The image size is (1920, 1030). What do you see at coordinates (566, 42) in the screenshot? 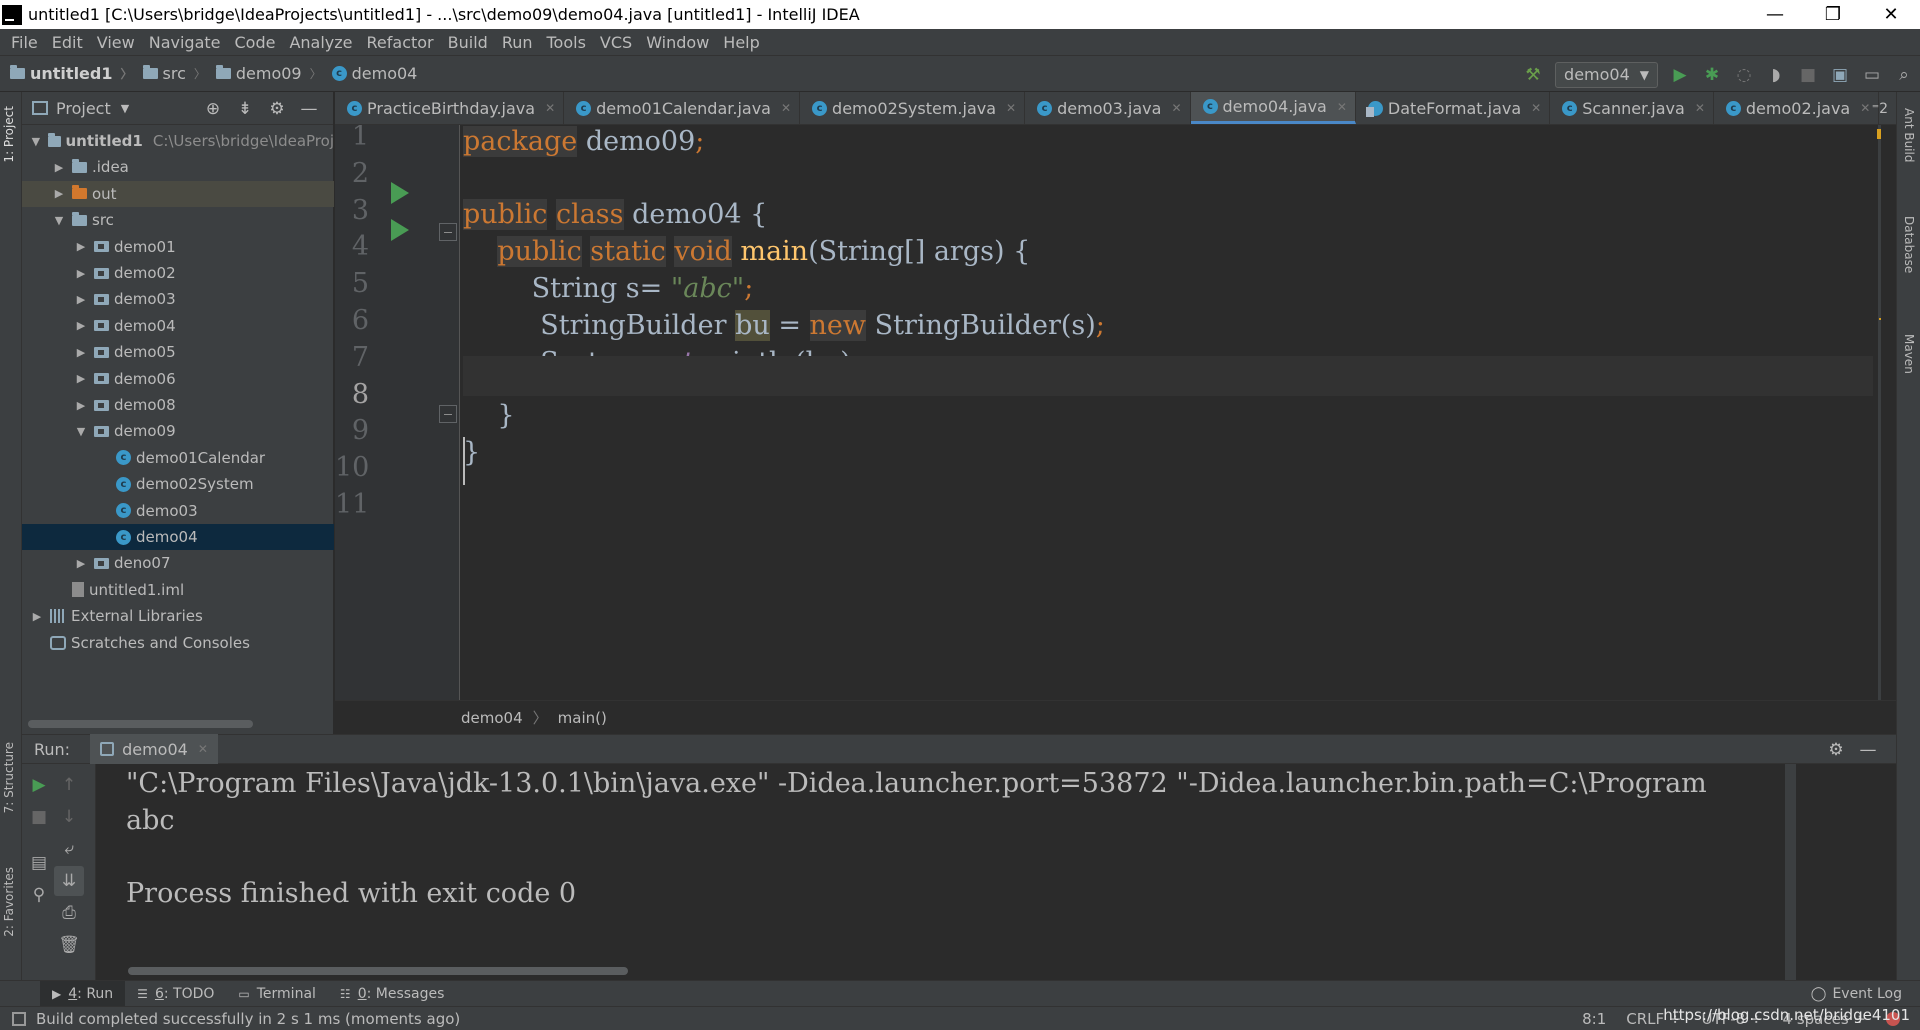
I see `menu-tools: Tools` at bounding box center [566, 42].